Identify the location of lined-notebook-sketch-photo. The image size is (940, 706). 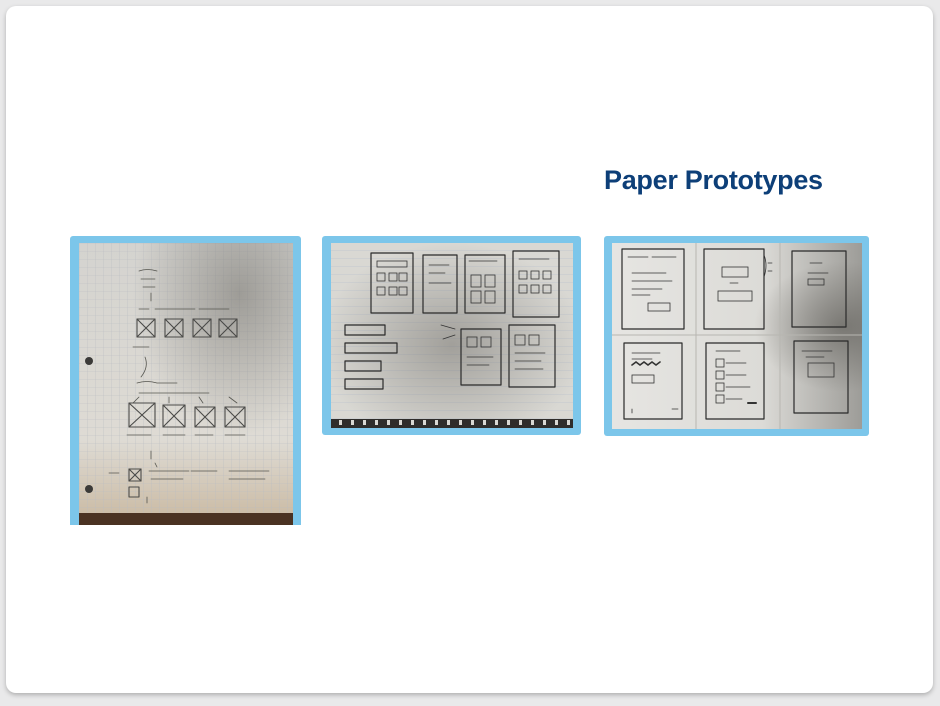
(452, 335).